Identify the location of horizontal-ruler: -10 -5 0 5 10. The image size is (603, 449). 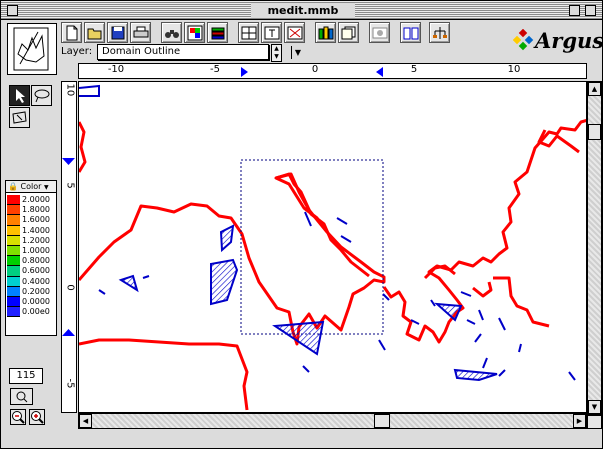
(332, 71).